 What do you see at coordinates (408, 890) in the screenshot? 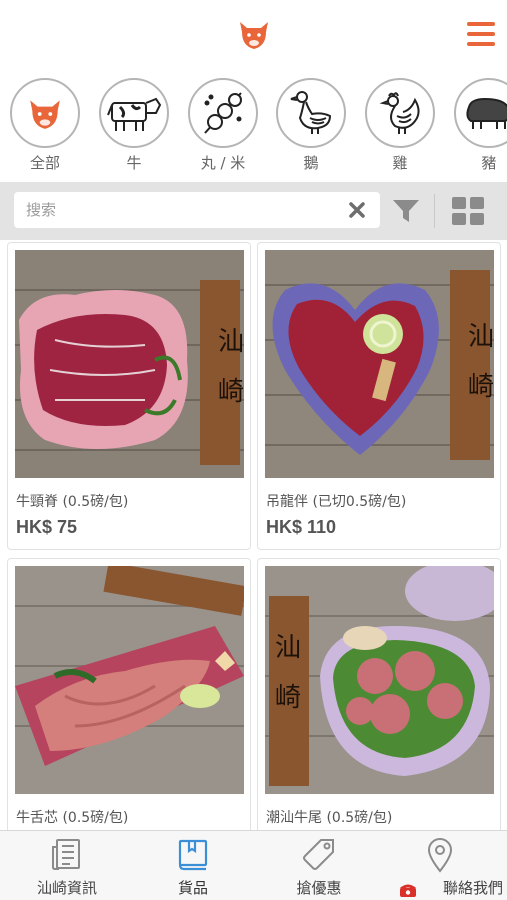
I see `telephone-icon` at bounding box center [408, 890].